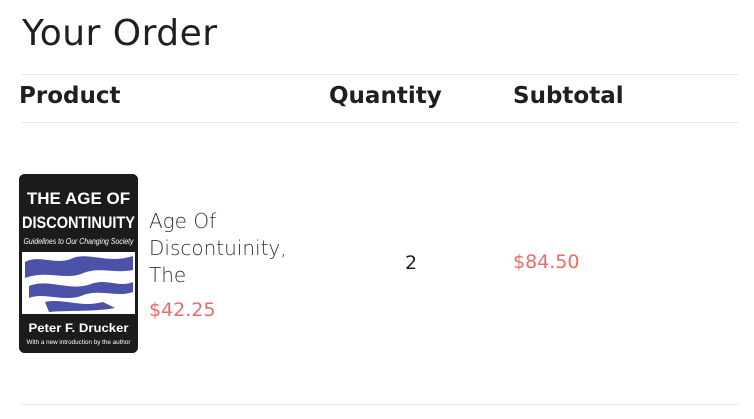  Describe the element at coordinates (70, 96) in the screenshot. I see `column-header-product: Product` at that location.